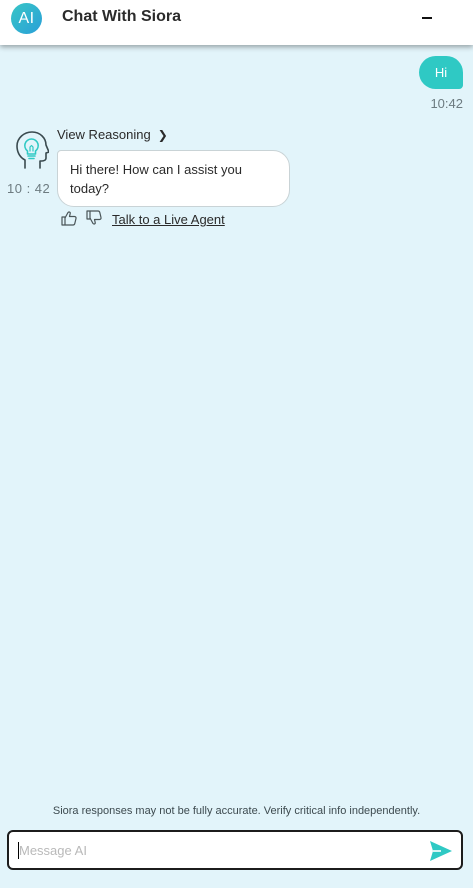  What do you see at coordinates (162, 135) in the screenshot?
I see `chevron-right-icon: ❯` at bounding box center [162, 135].